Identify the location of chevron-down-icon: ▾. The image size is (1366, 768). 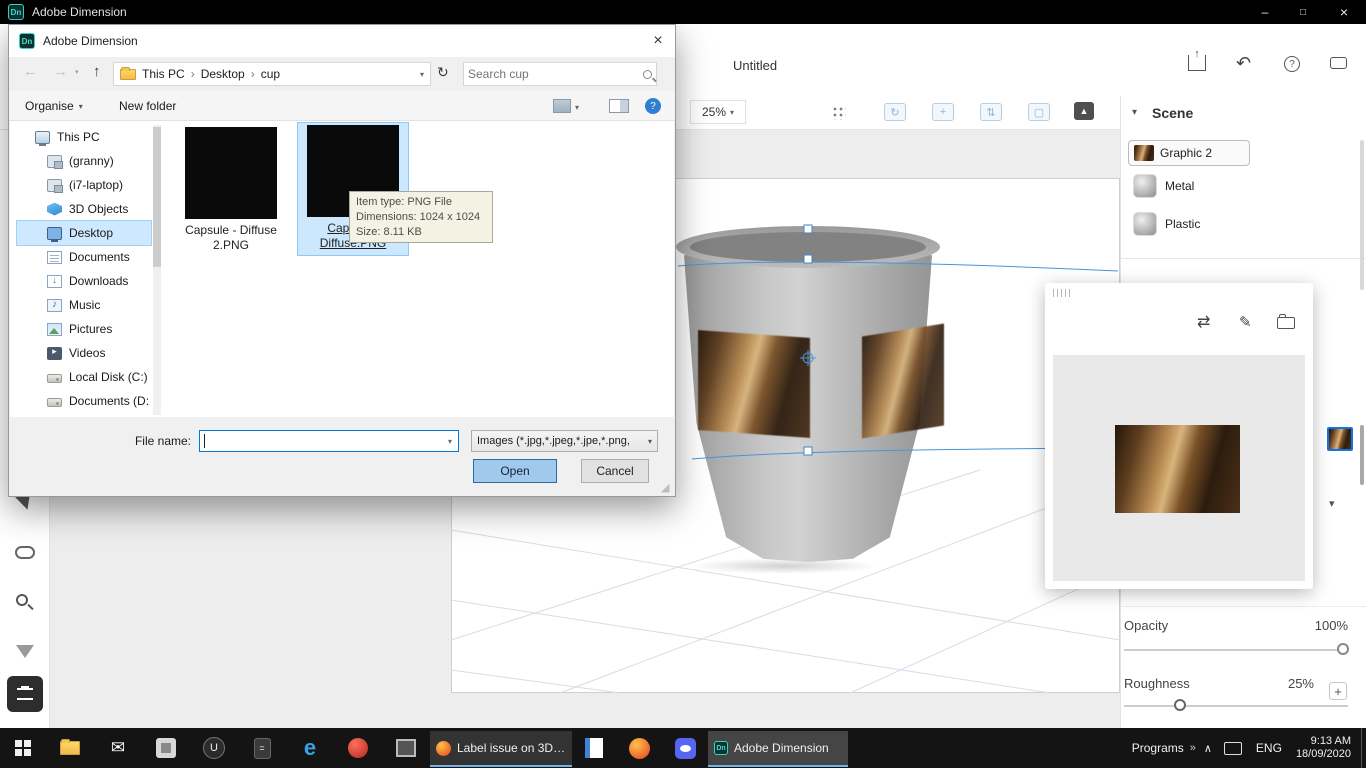
(1332, 503).